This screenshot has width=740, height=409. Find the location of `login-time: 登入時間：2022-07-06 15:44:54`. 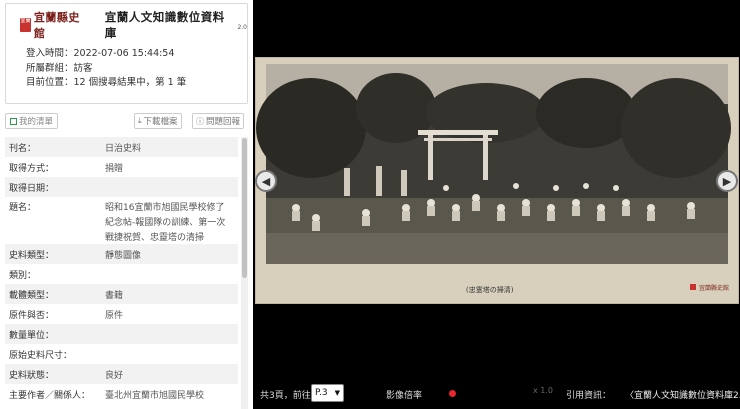

login-time: 登入時間：2022-07-06 15:44:54 is located at coordinates (100, 53).